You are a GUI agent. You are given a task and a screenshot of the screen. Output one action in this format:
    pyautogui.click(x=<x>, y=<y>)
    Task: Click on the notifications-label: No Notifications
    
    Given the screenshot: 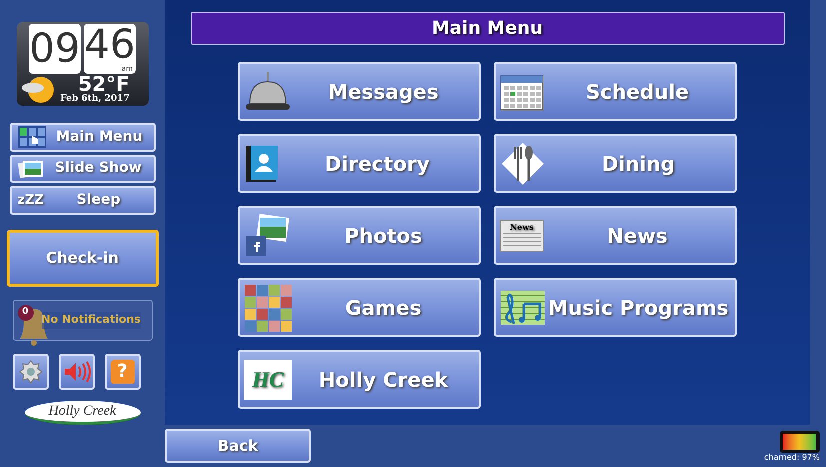 What is the action you would take?
    pyautogui.click(x=91, y=320)
    